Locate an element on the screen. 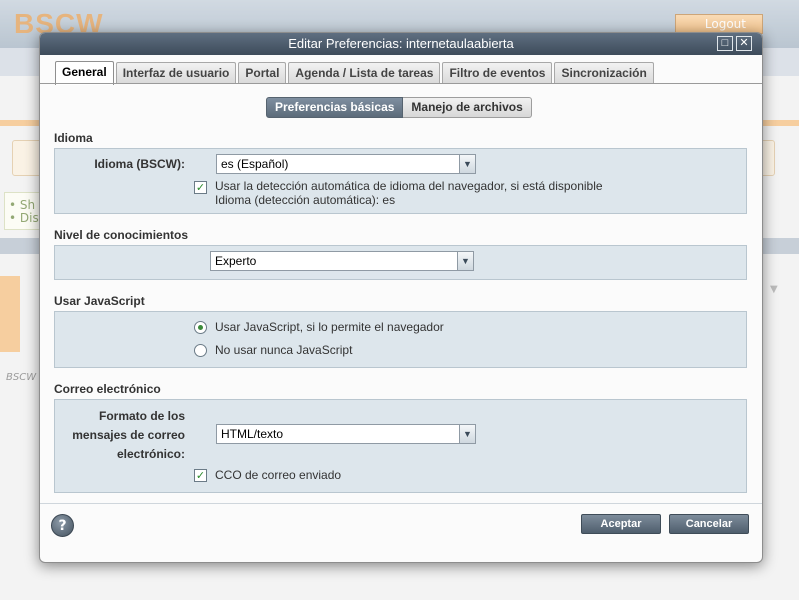  help-icon: ? is located at coordinates (62, 525).